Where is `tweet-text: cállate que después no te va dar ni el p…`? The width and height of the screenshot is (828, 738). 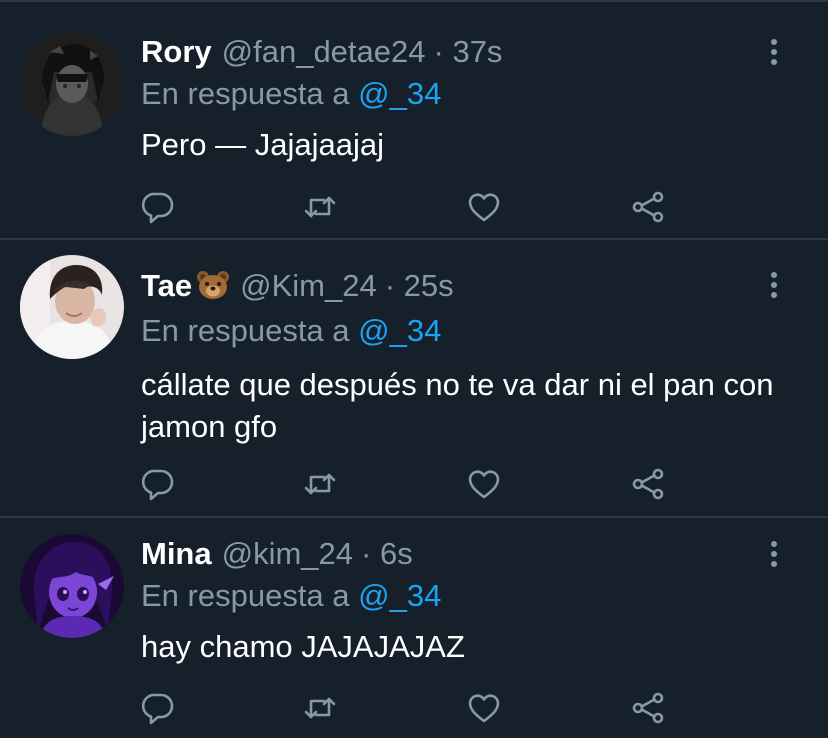
tweet-text: cállate que después no te va dar ni el p… is located at coordinates (457, 405).